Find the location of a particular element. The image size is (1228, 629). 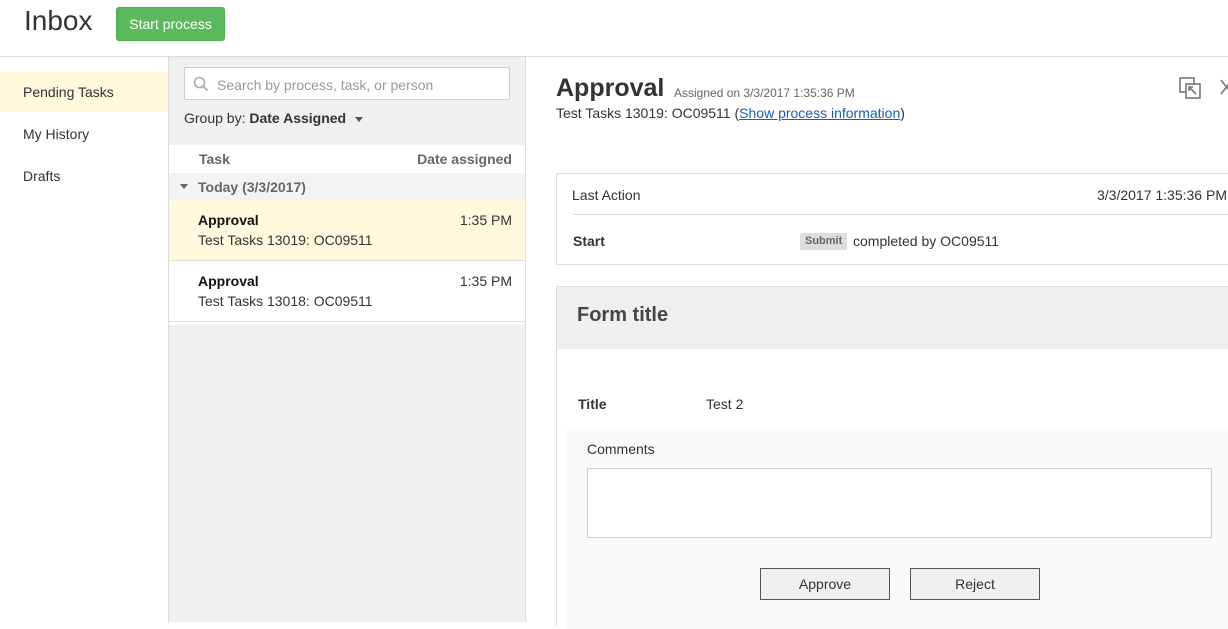

divider is located at coordinates (900, 214).